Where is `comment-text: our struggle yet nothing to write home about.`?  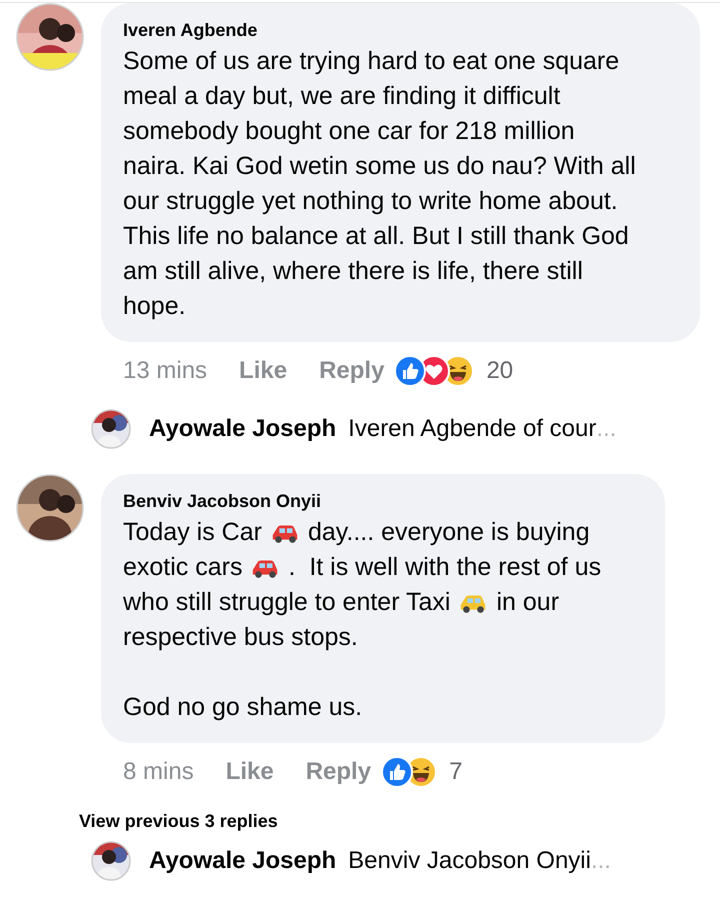 comment-text: our struggle yet nothing to write home about. is located at coordinates (370, 201).